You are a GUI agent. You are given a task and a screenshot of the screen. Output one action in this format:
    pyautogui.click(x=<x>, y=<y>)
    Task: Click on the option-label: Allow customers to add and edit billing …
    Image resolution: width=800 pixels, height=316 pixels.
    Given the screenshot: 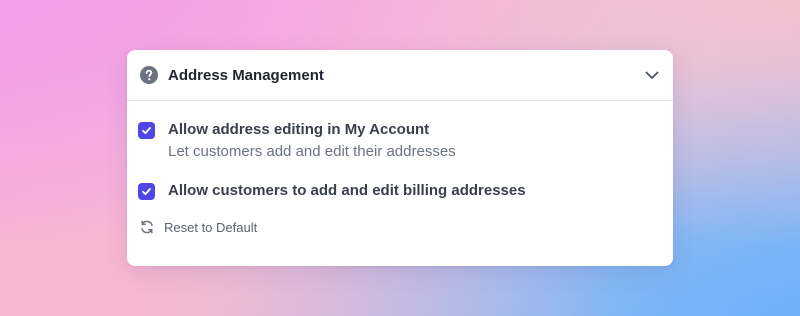 What is the action you would take?
    pyautogui.click(x=347, y=190)
    